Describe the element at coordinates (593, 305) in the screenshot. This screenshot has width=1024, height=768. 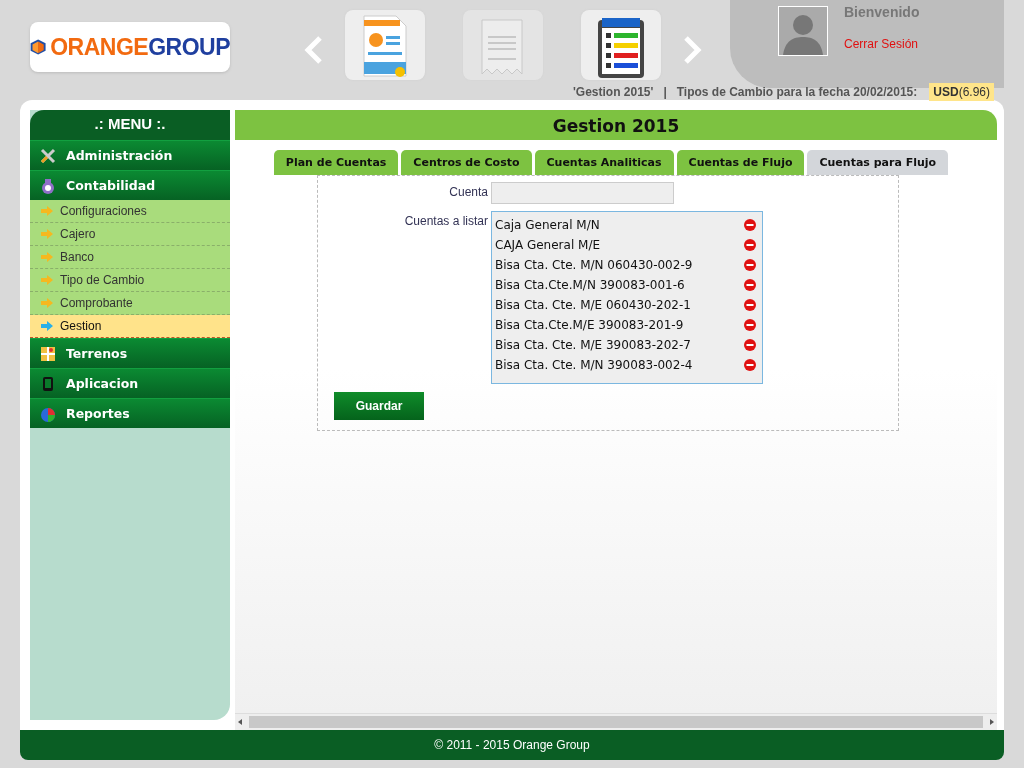
I see `list-item: Bisa Cta. Cte. M/E 060430-202-1` at that location.